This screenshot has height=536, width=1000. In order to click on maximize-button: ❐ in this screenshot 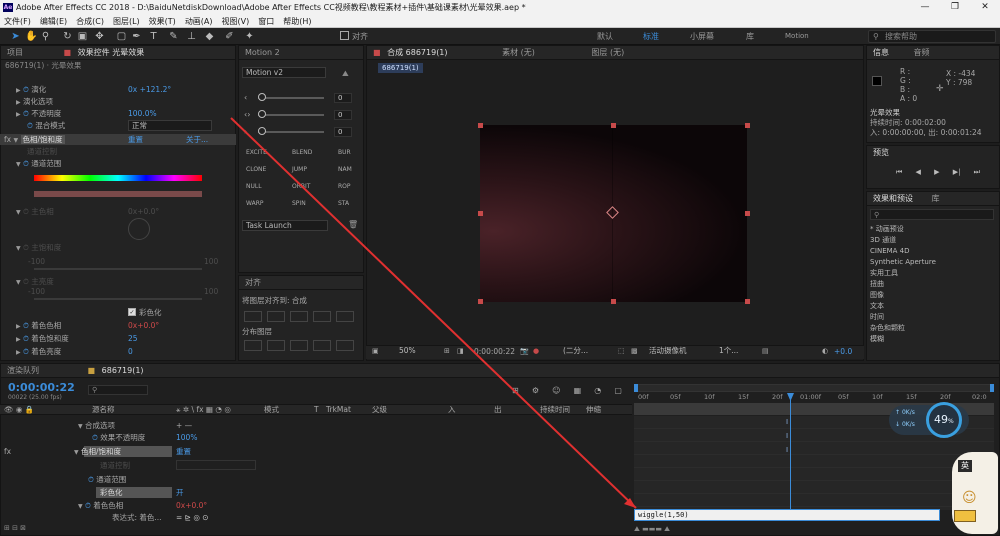, I will do `click(955, 7)`.